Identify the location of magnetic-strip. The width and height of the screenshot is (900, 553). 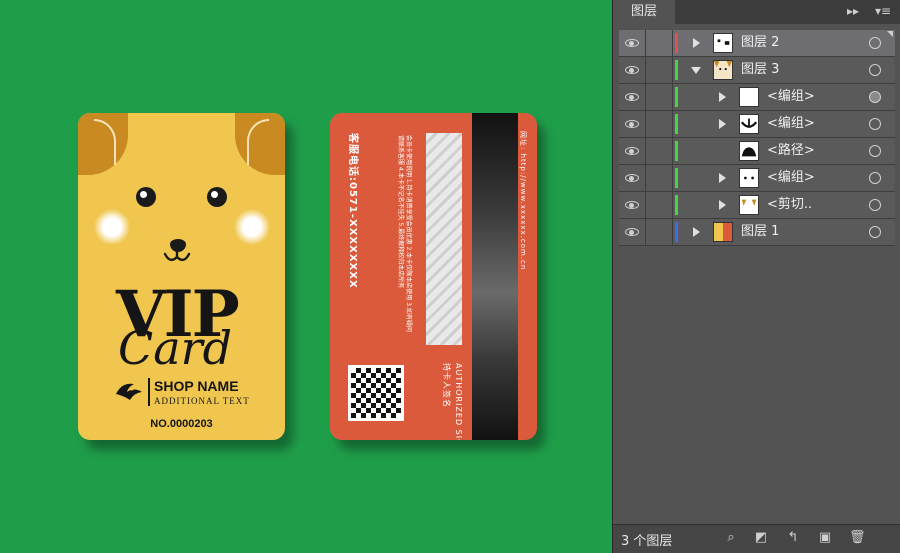
(495, 276).